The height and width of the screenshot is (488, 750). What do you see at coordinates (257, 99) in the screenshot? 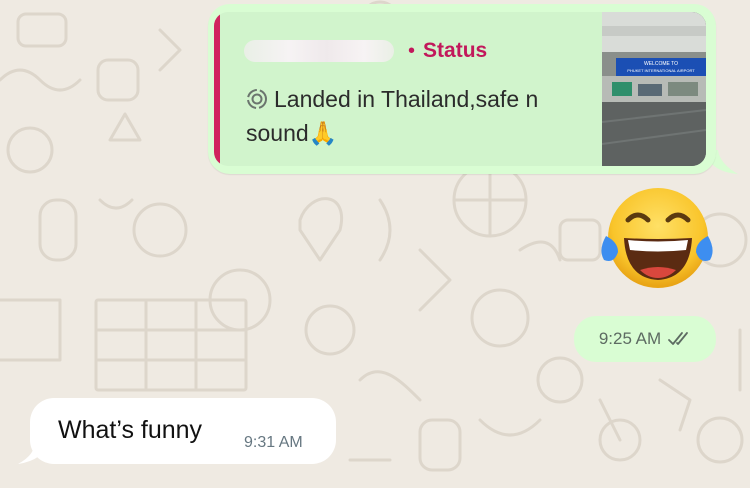
I see `status-ring-icon` at bounding box center [257, 99].